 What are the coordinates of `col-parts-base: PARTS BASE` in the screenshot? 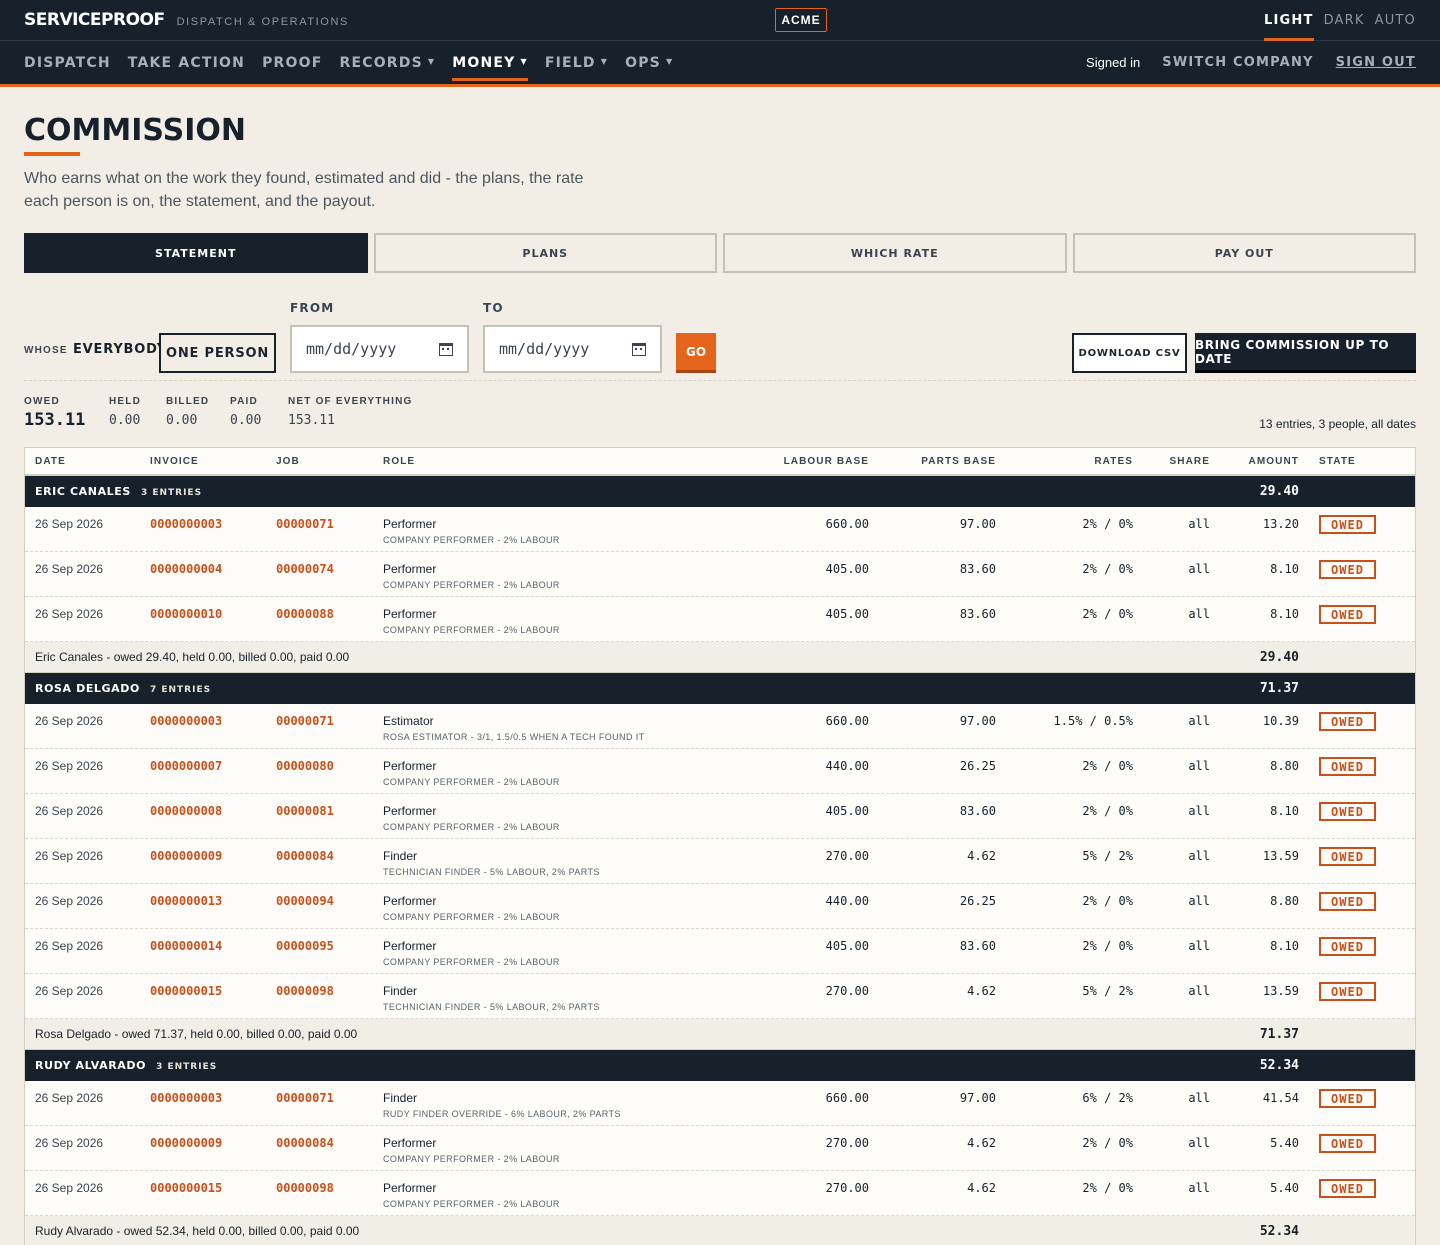 It's located at (958, 461).